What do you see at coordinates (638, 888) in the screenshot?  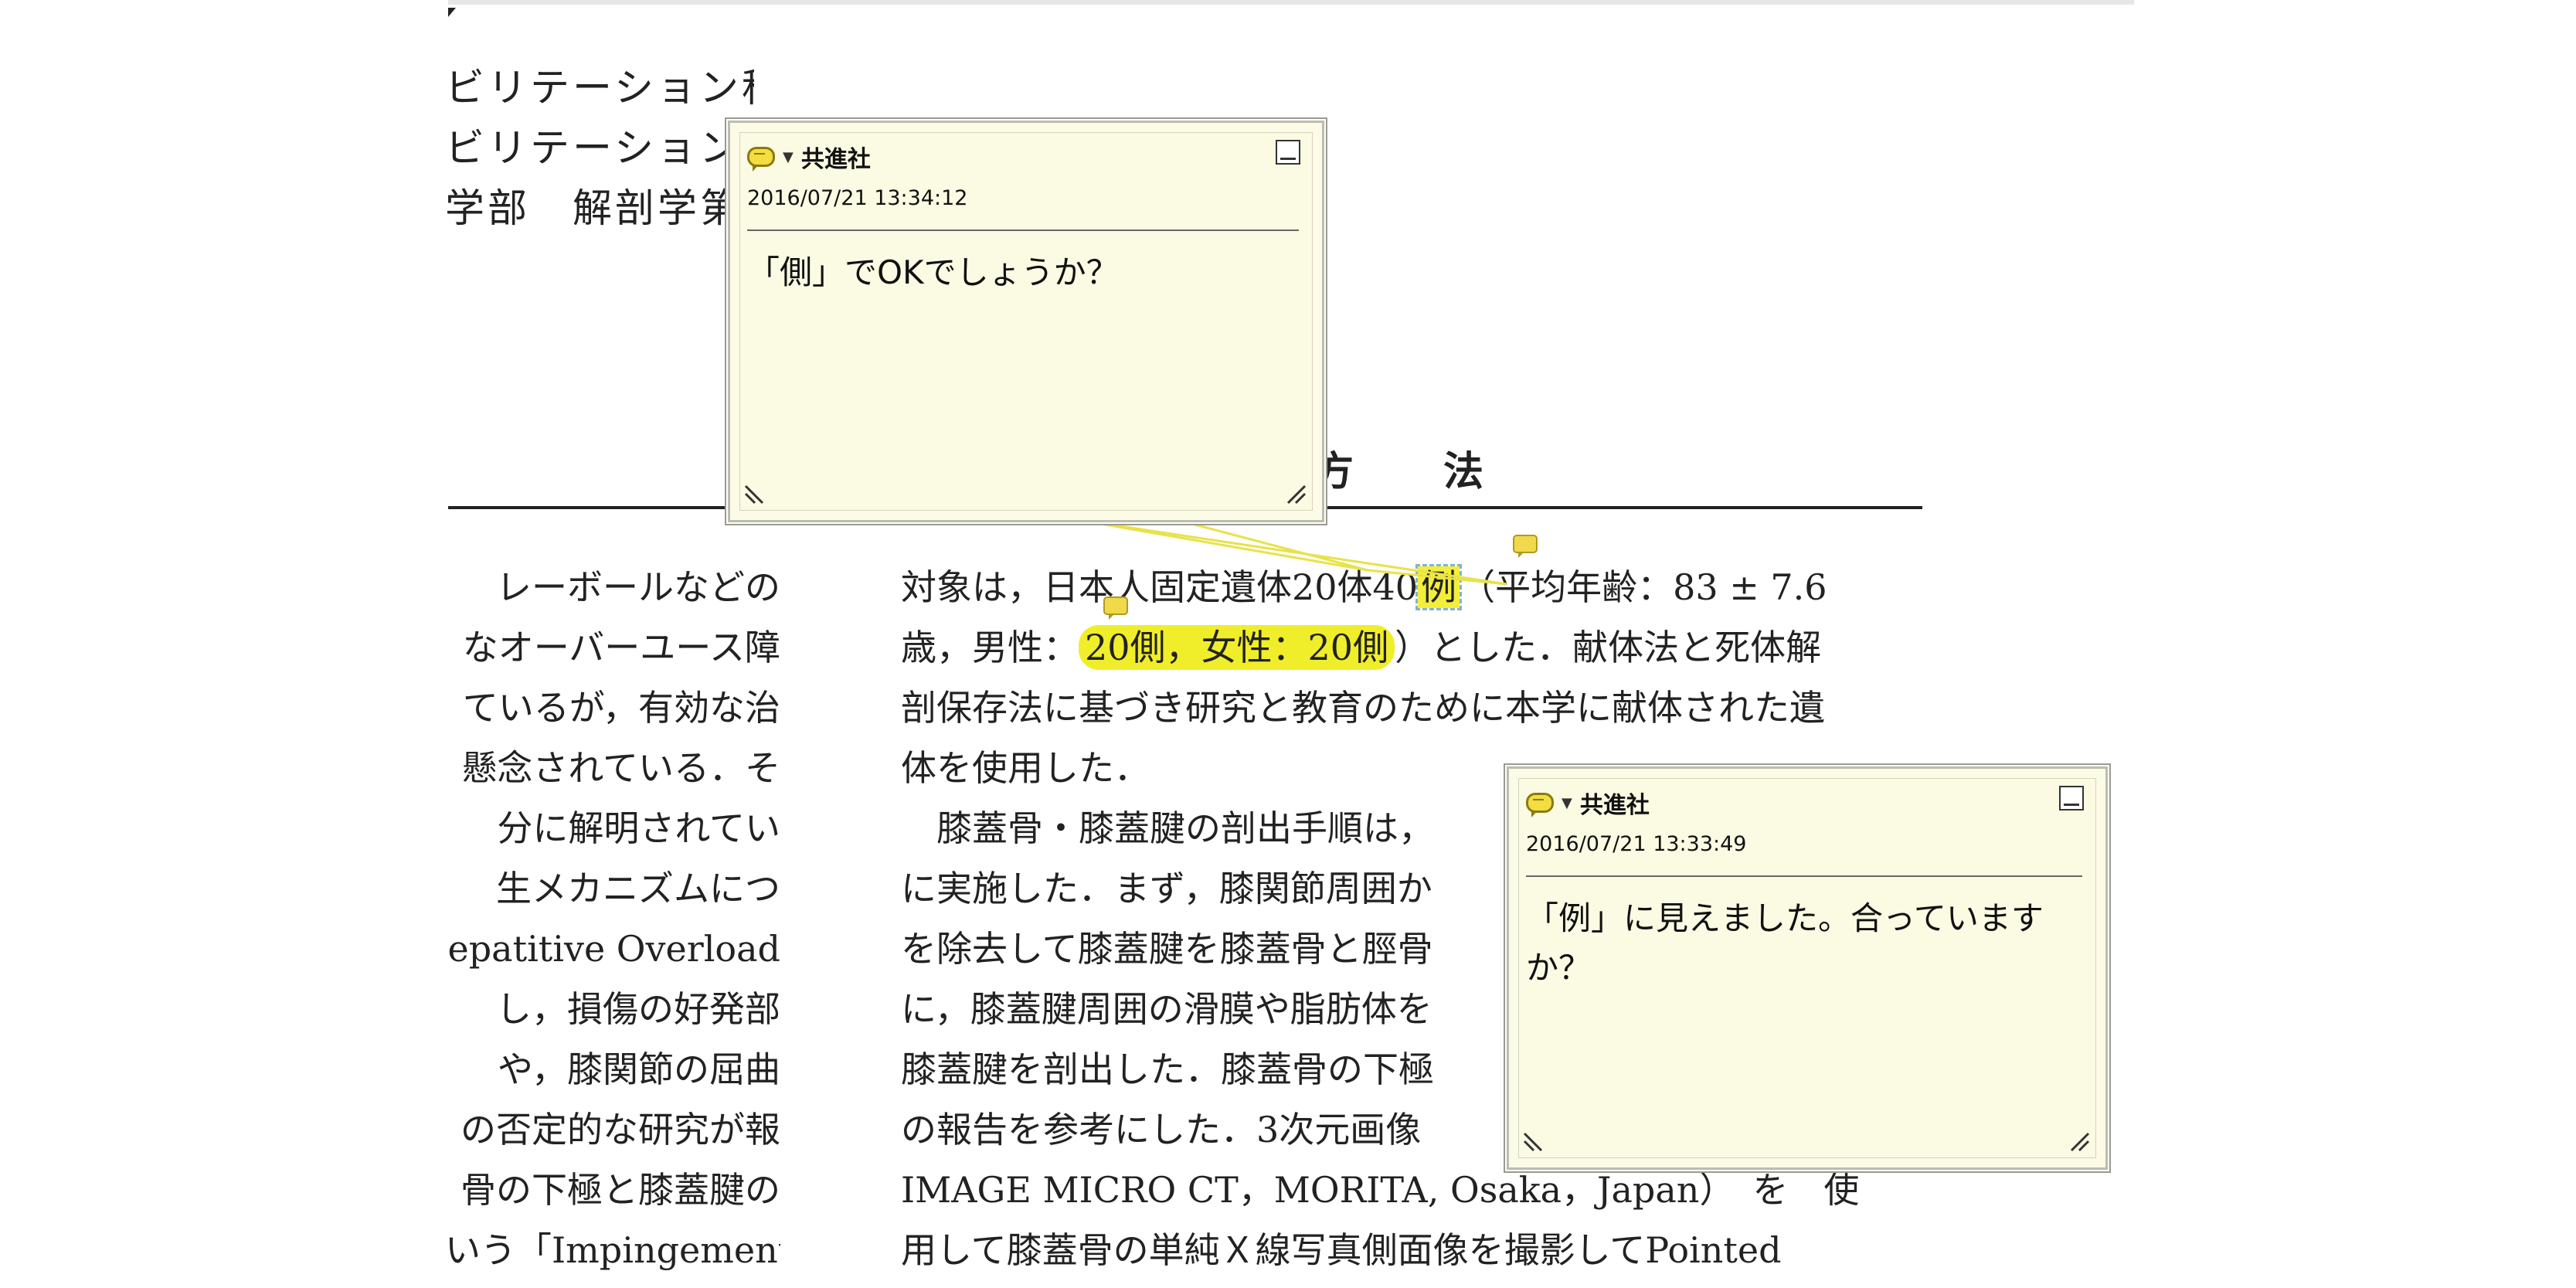 I see `text-line: 生メカニズムにつ` at bounding box center [638, 888].